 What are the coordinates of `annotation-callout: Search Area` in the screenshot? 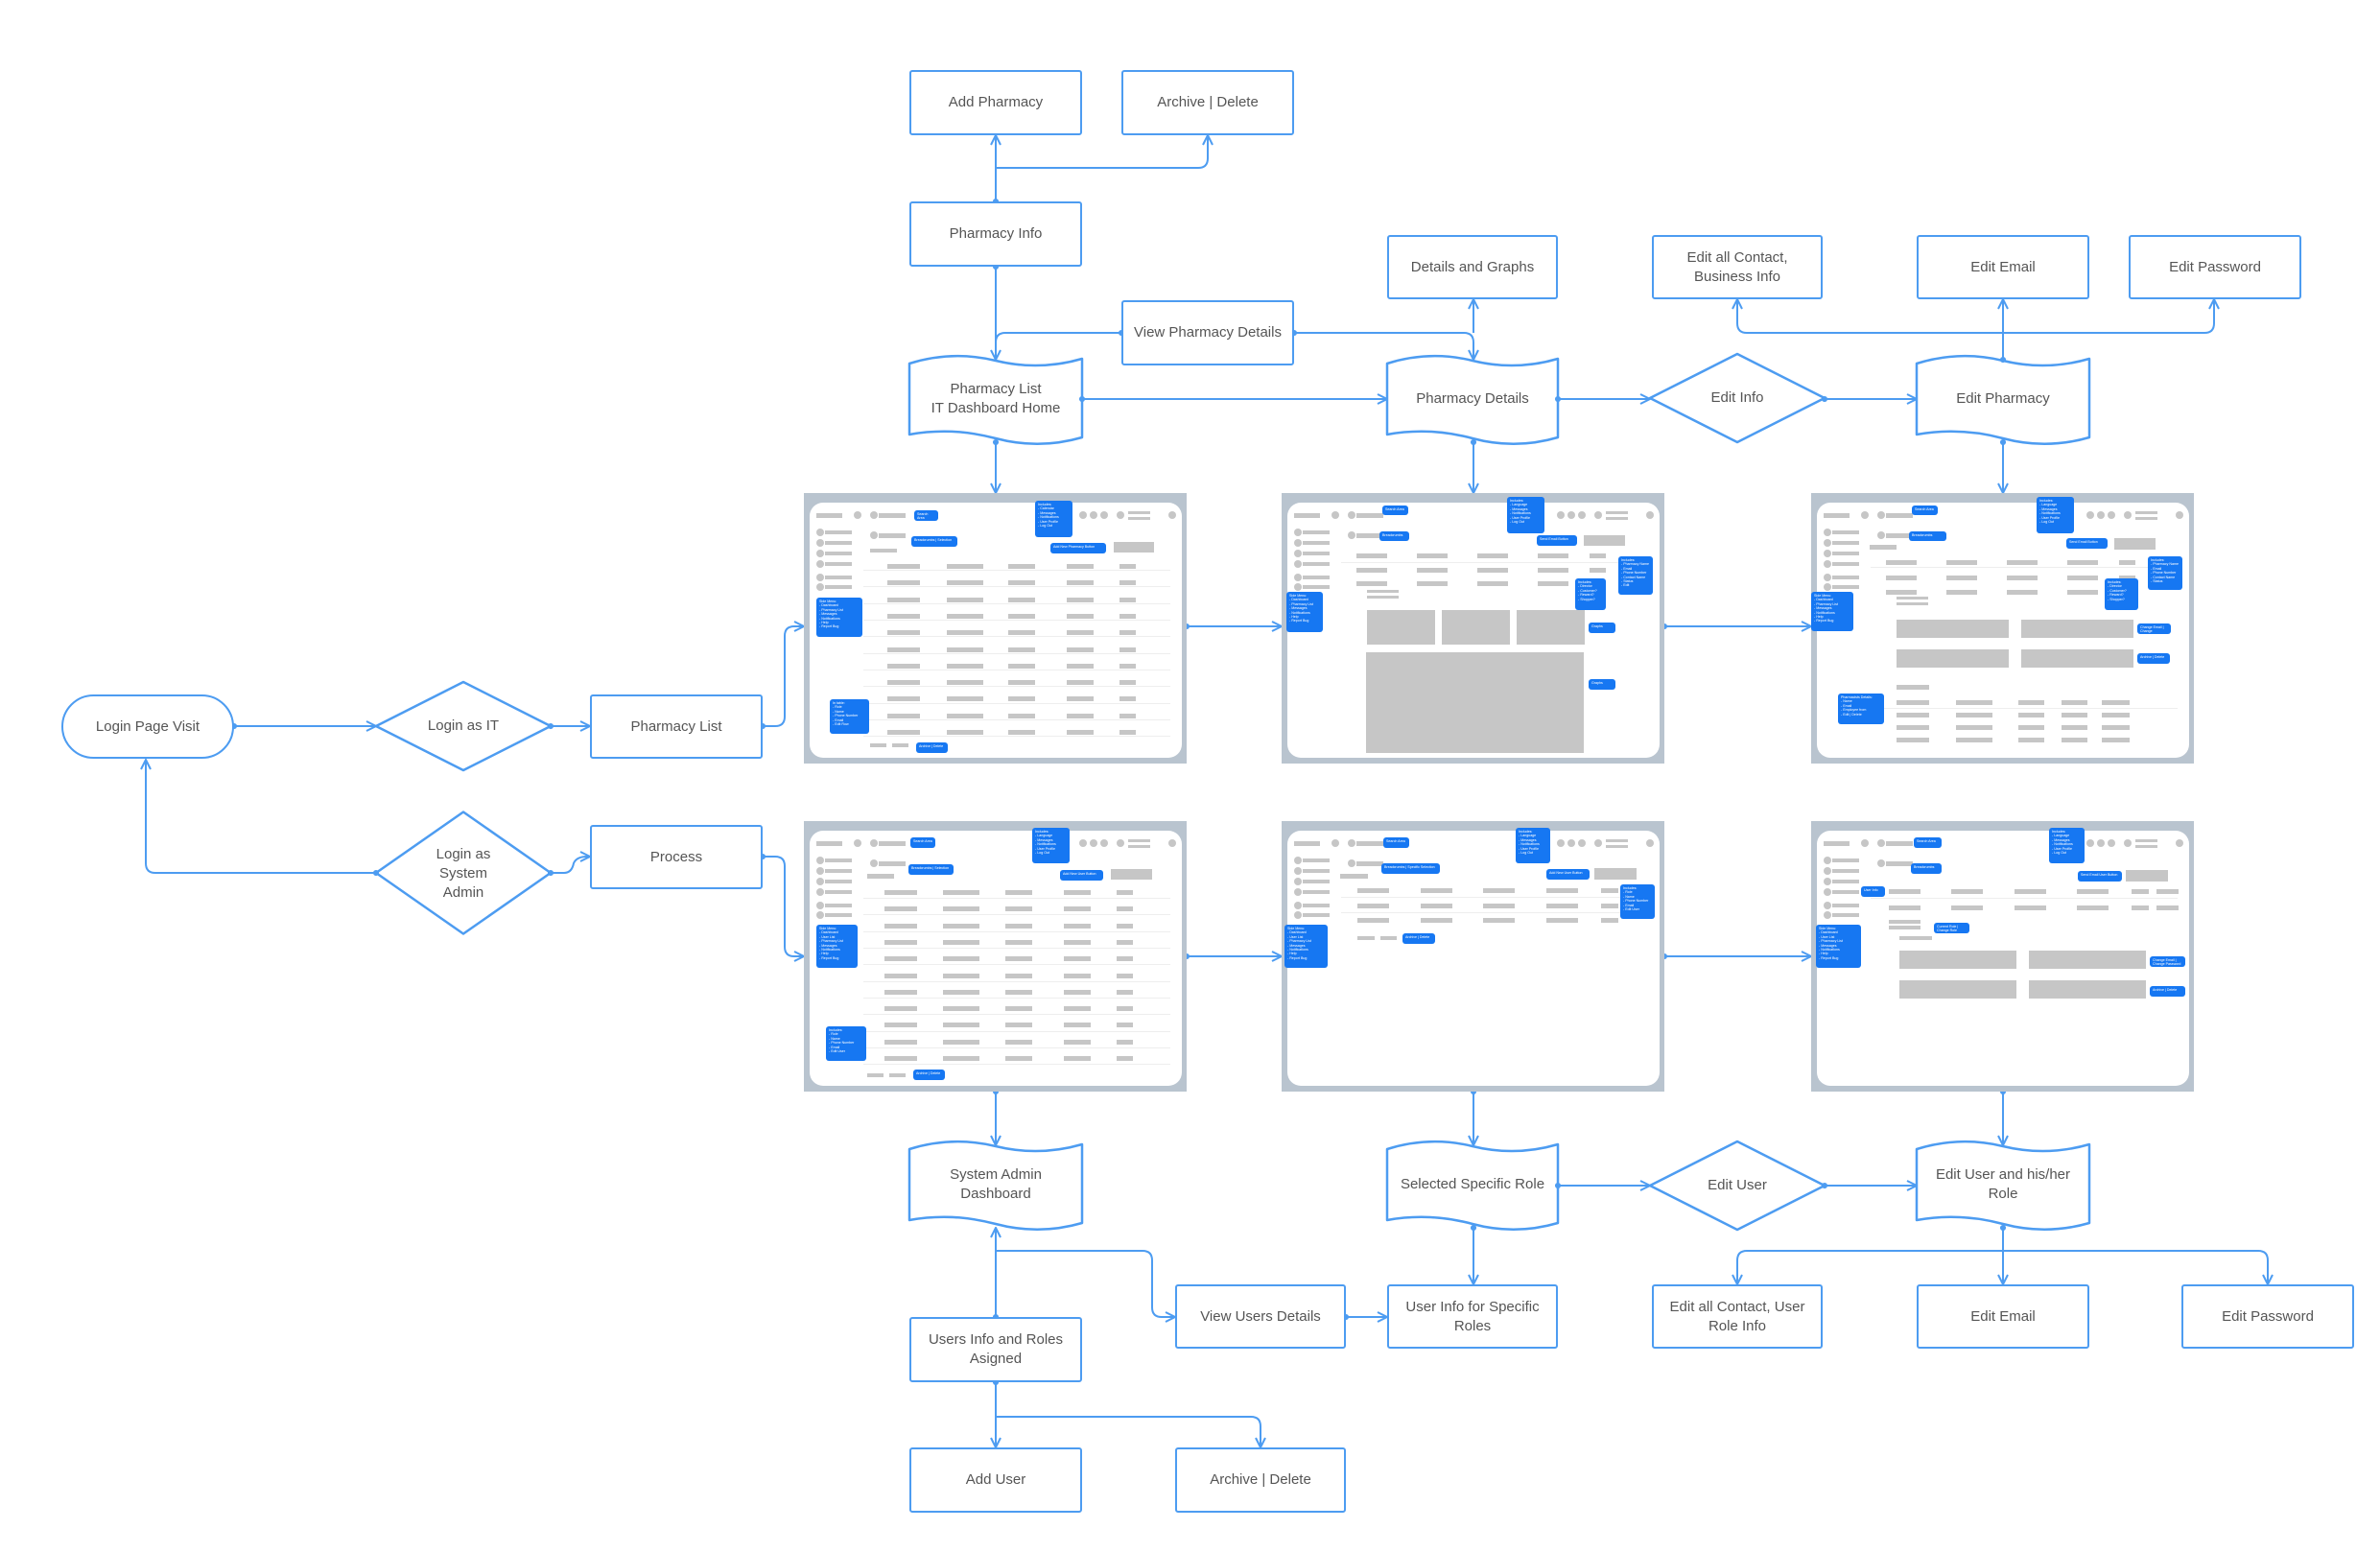 It's located at (1925, 511).